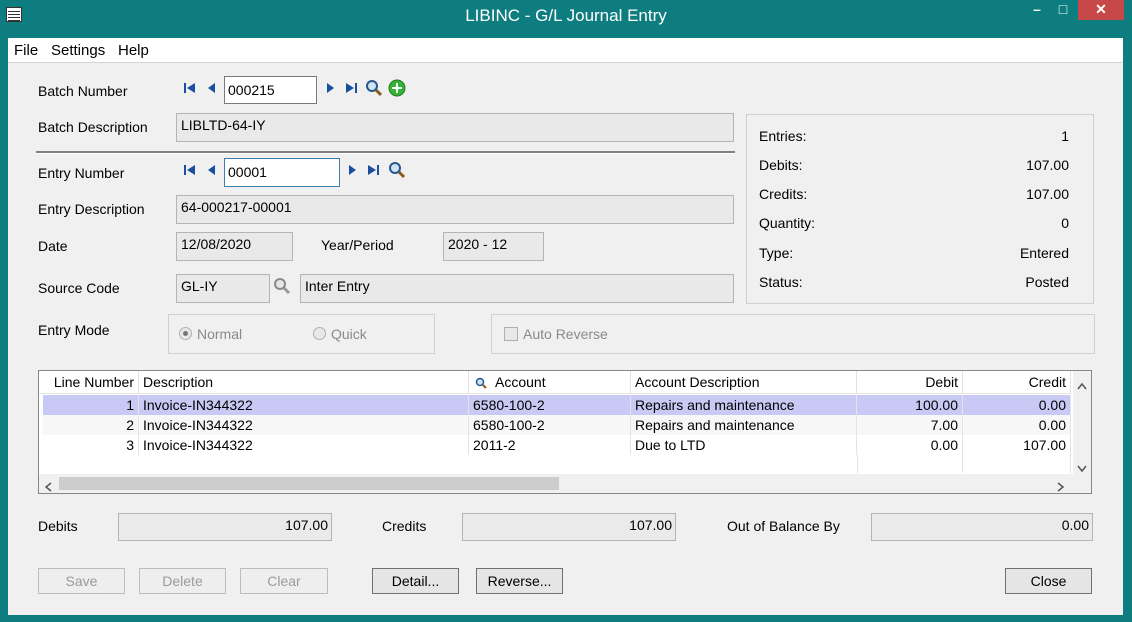 Image resolution: width=1132 pixels, height=622 pixels. What do you see at coordinates (1082, 385) in the screenshot?
I see `scroll-up-icon` at bounding box center [1082, 385].